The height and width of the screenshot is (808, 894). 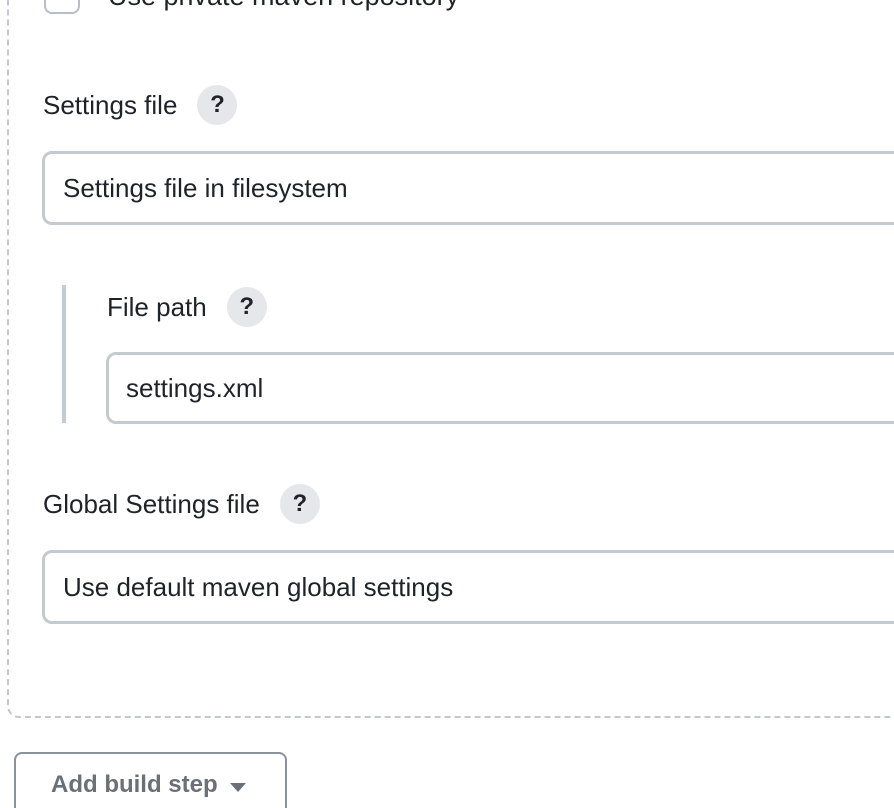 I want to click on file-path-label-row: File path ?, so click(x=187, y=307).